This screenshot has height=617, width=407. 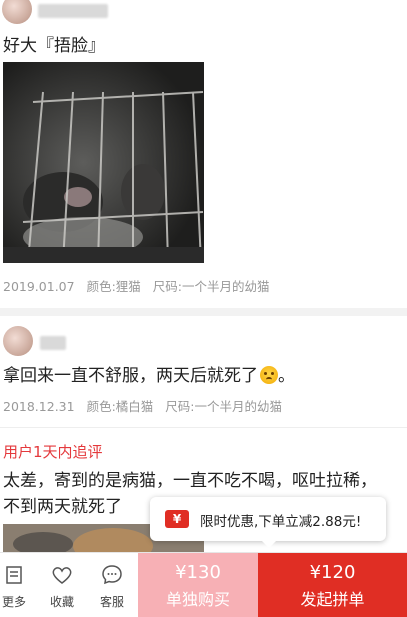 What do you see at coordinates (190, 481) in the screenshot?
I see `followup-text-line1: 太差，寄到的是病猫，一直不吃不喝，呕吐拉稀，` at bounding box center [190, 481].